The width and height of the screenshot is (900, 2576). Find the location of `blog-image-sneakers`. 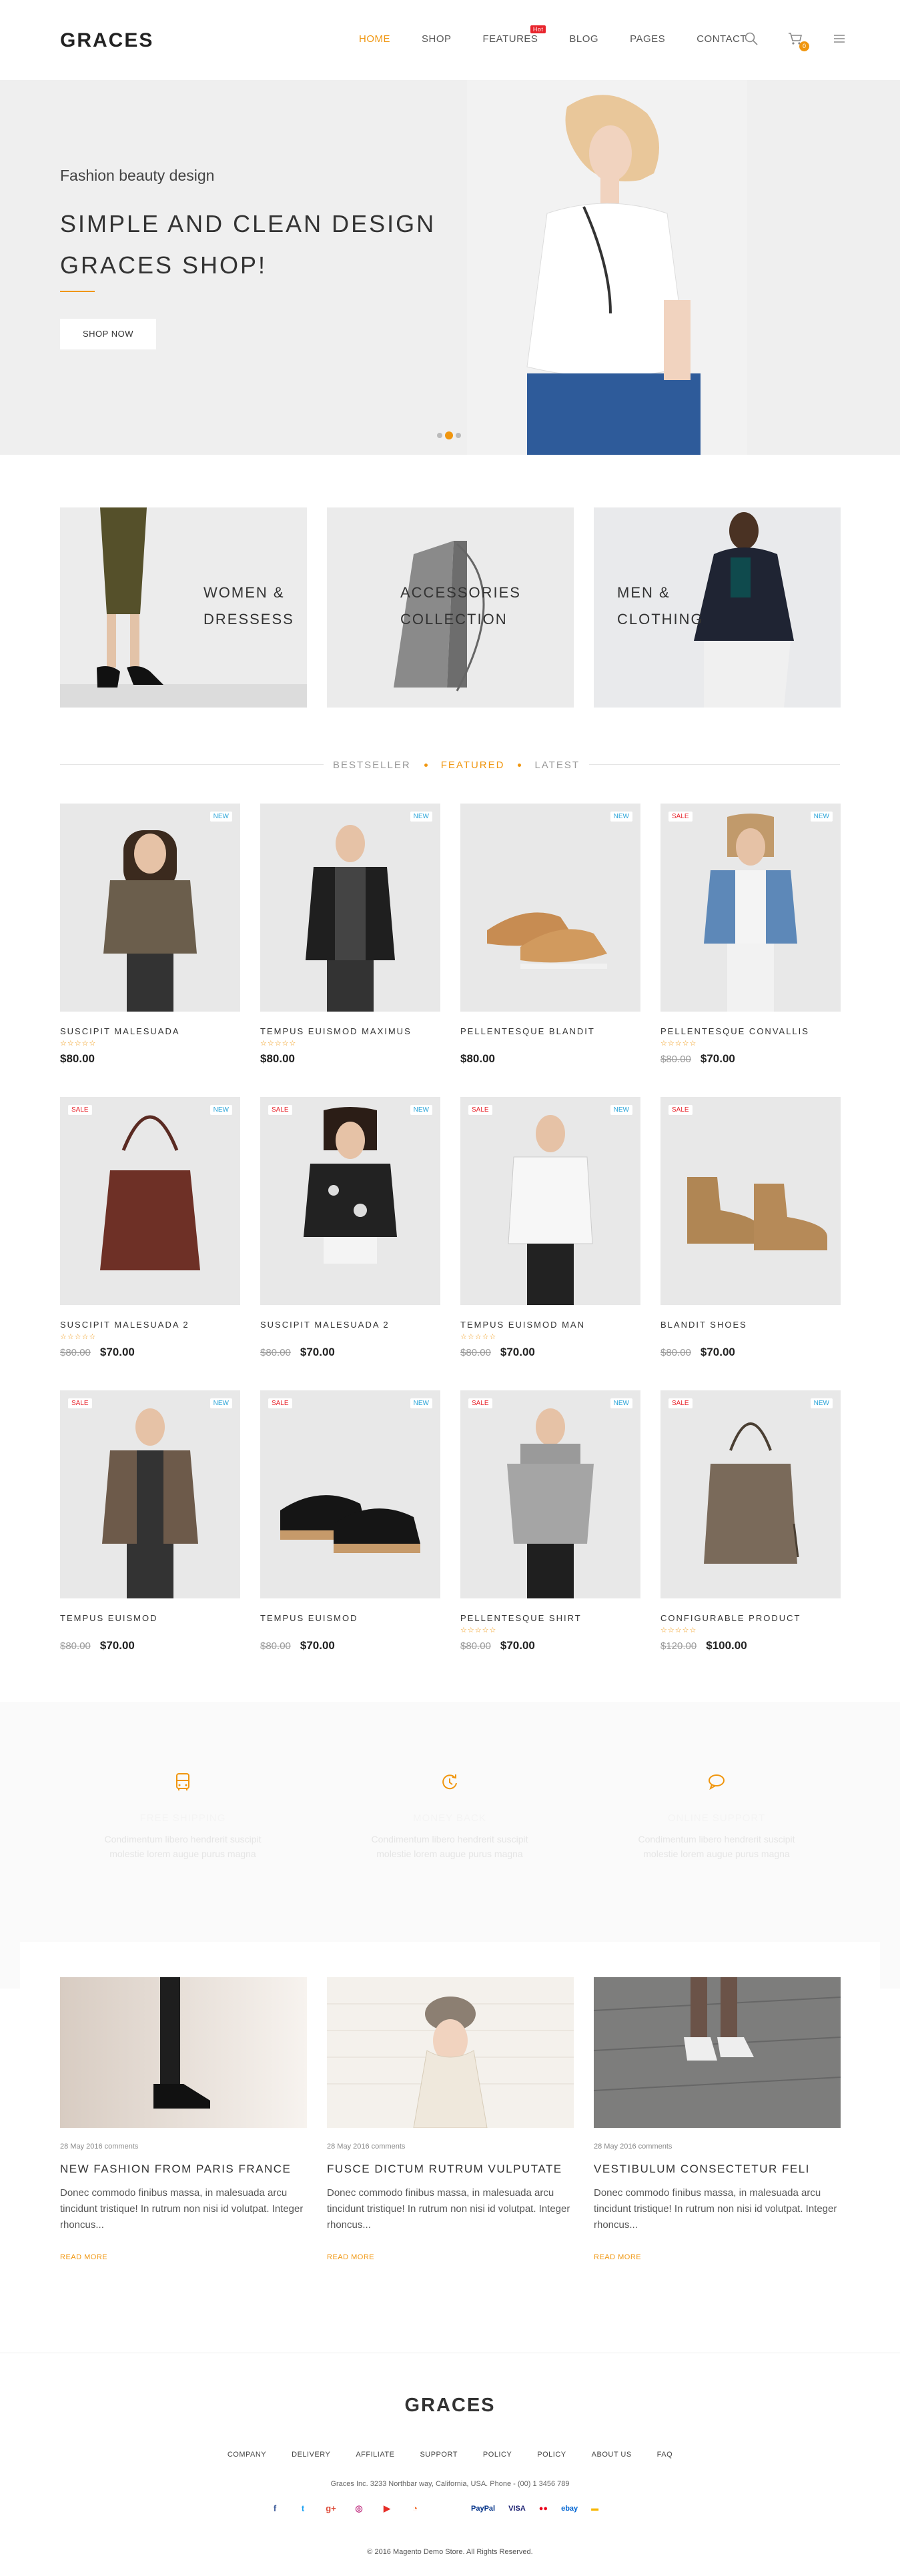

blog-image-sneakers is located at coordinates (717, 2052).